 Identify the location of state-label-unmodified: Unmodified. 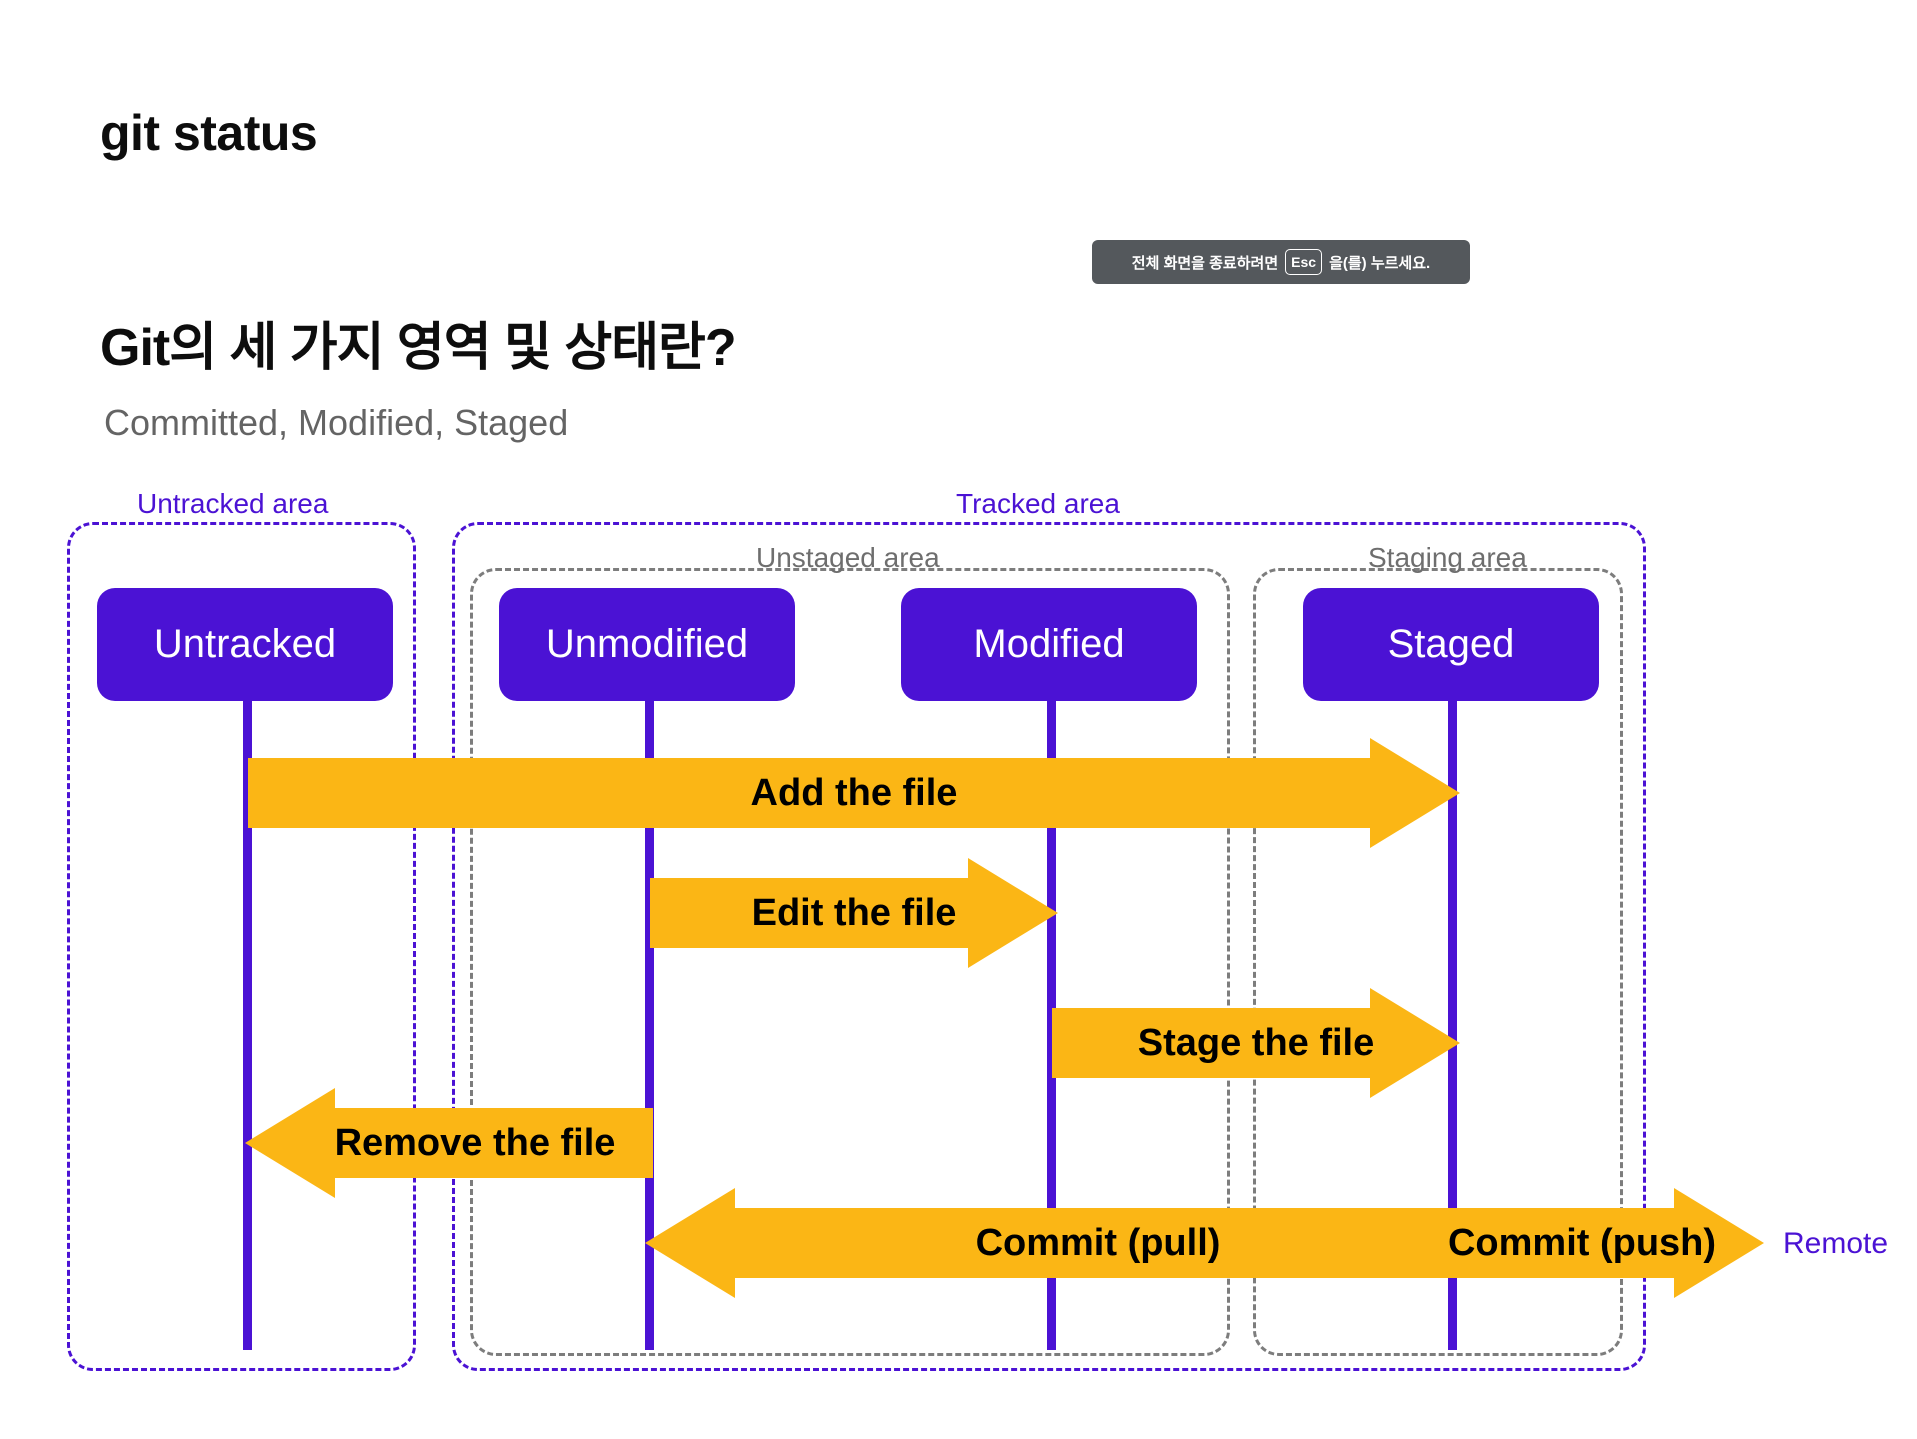
(647, 644).